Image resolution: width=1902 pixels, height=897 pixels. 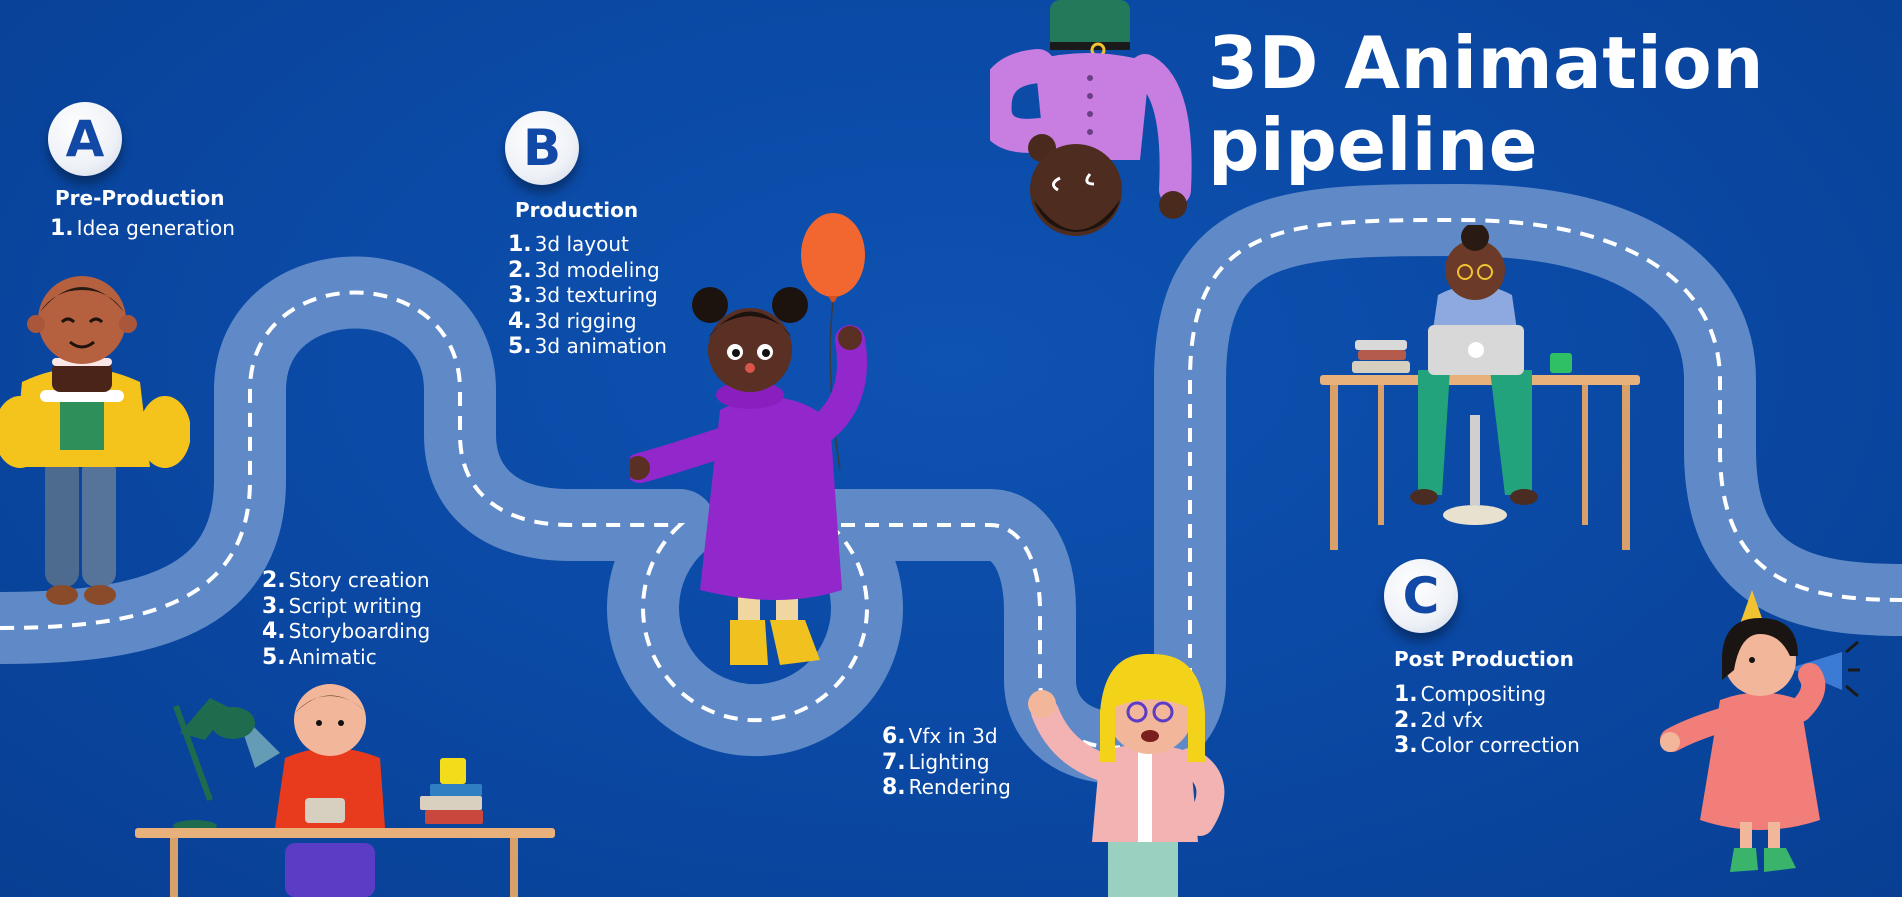 What do you see at coordinates (1484, 659) in the screenshot?
I see `stage-c-heading: Post Production` at bounding box center [1484, 659].